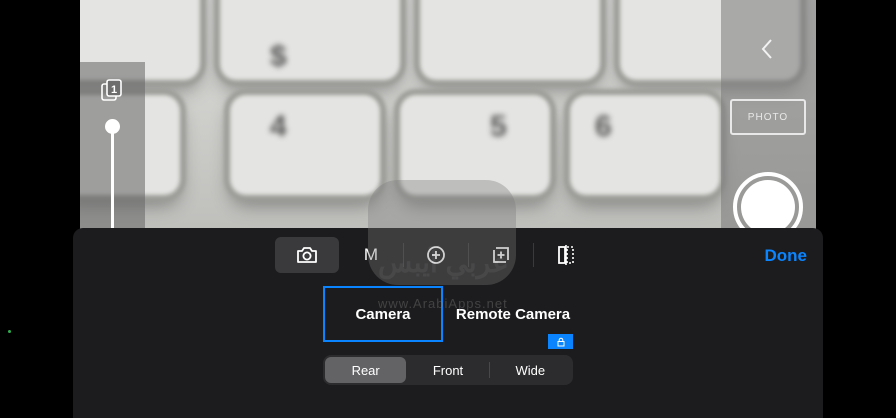 This screenshot has height=418, width=896. Describe the element at coordinates (112, 126) in the screenshot. I see `zoom-slider-knob` at that location.